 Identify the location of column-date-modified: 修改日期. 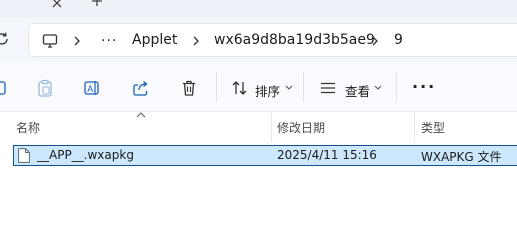
(301, 127).